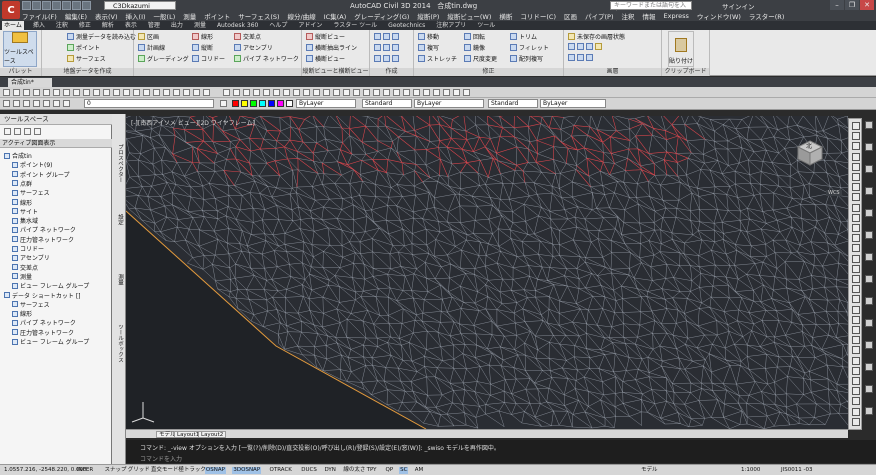 This screenshot has width=876, height=475. Describe the element at coordinates (372, 470) in the screenshot. I see `status-toggle: TPY` at that location.